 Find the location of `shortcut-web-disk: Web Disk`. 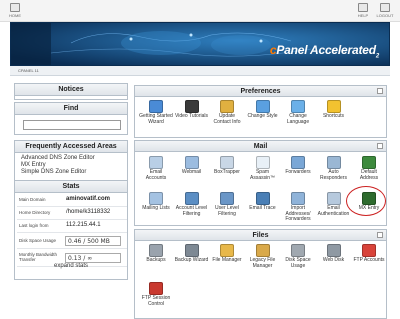

shortcut-web-disk: Web Disk is located at coordinates (334, 254).